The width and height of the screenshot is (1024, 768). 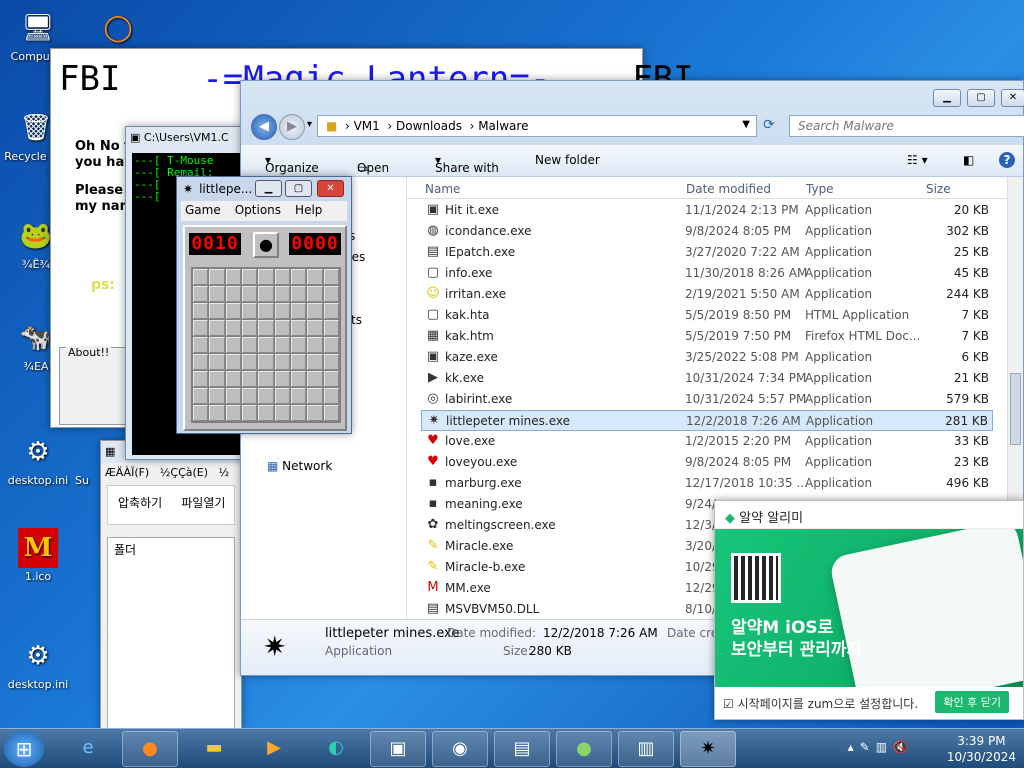 I want to click on preview-pane-icon: ◧, so click(x=968, y=160).